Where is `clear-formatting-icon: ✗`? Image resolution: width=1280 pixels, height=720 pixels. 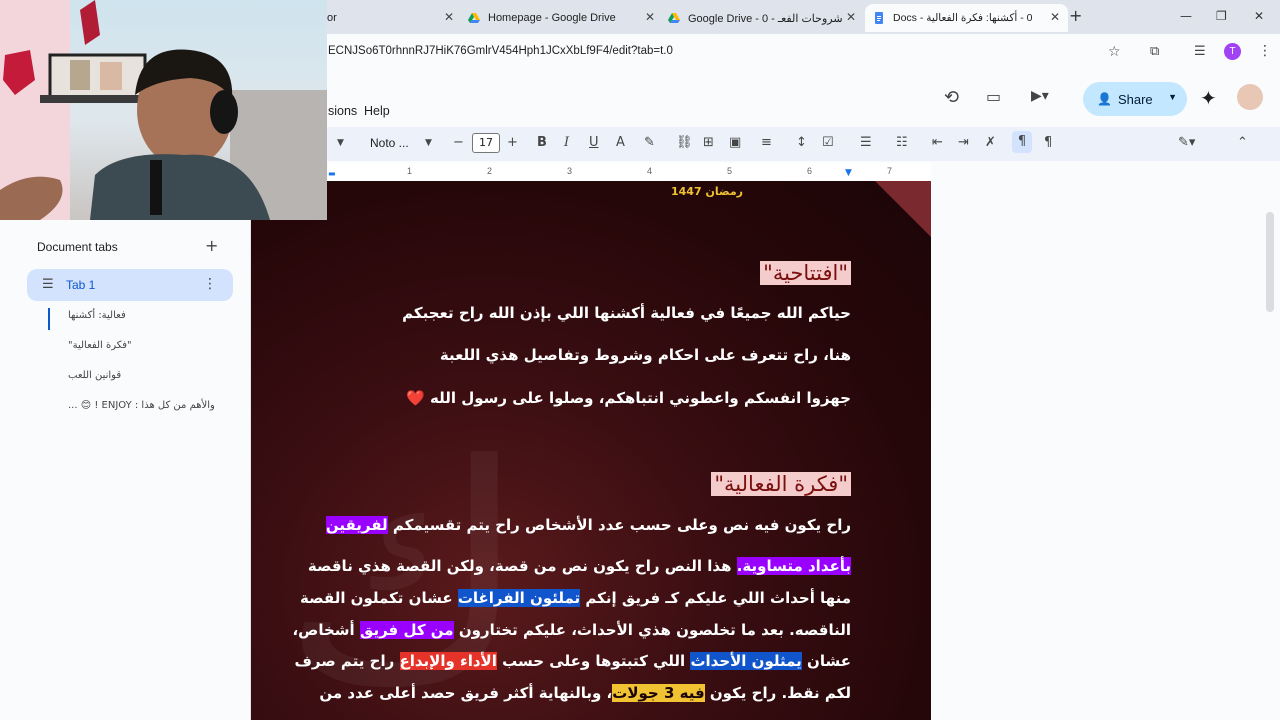 clear-formatting-icon: ✗ is located at coordinates (990, 142).